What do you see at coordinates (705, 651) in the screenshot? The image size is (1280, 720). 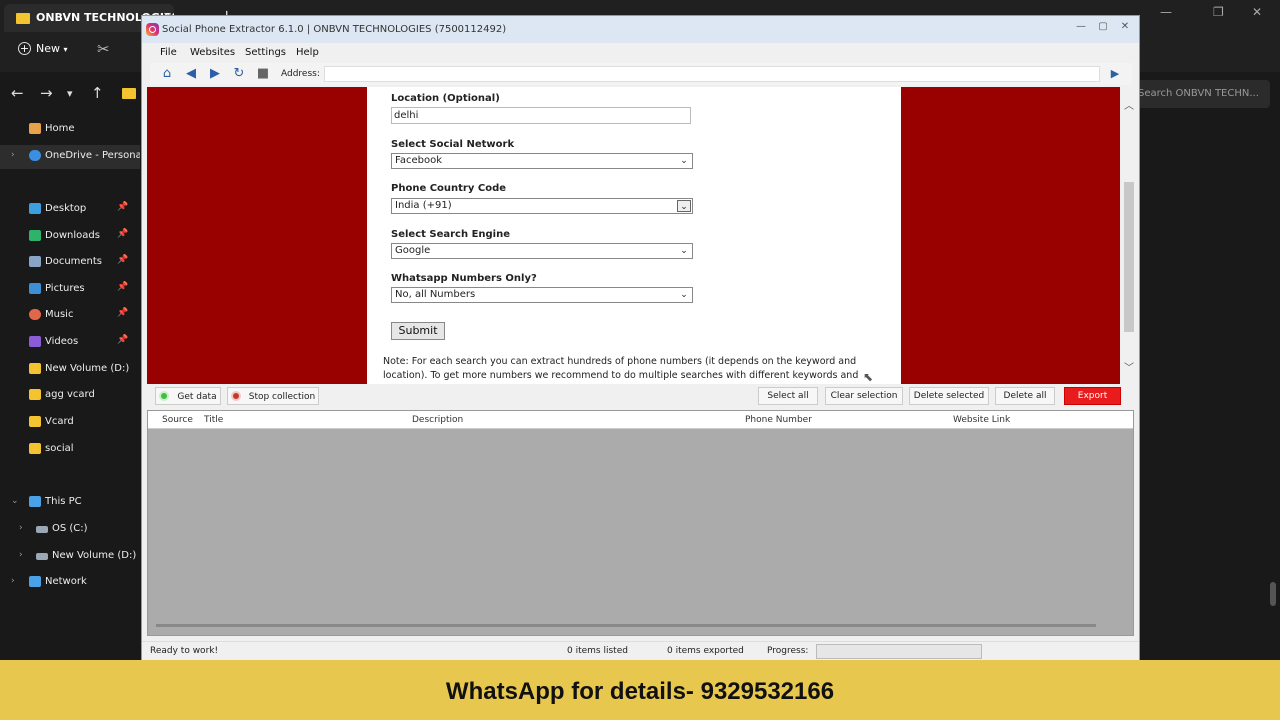 I see `status-items-exported: 0 items exported` at bounding box center [705, 651].